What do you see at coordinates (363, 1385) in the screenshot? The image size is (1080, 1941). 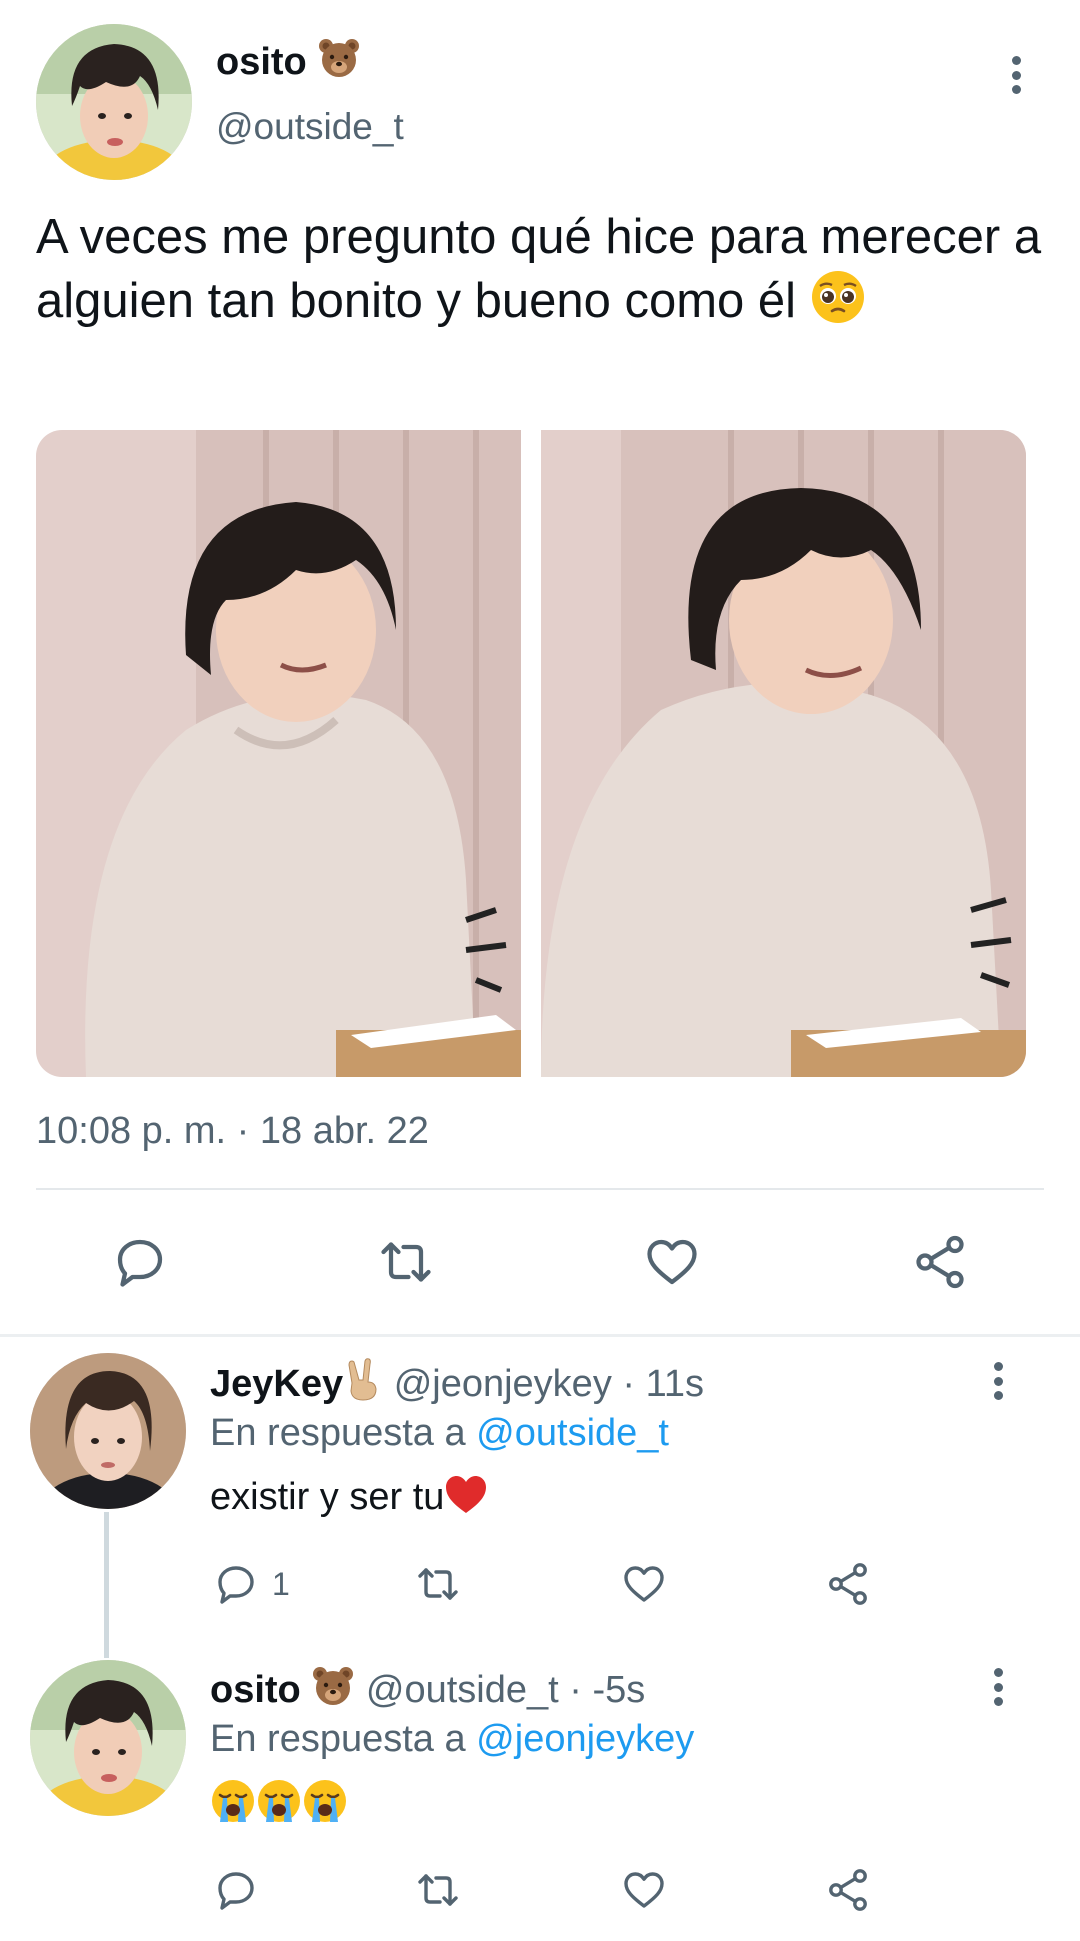 I see `victory-hand-emoji` at bounding box center [363, 1385].